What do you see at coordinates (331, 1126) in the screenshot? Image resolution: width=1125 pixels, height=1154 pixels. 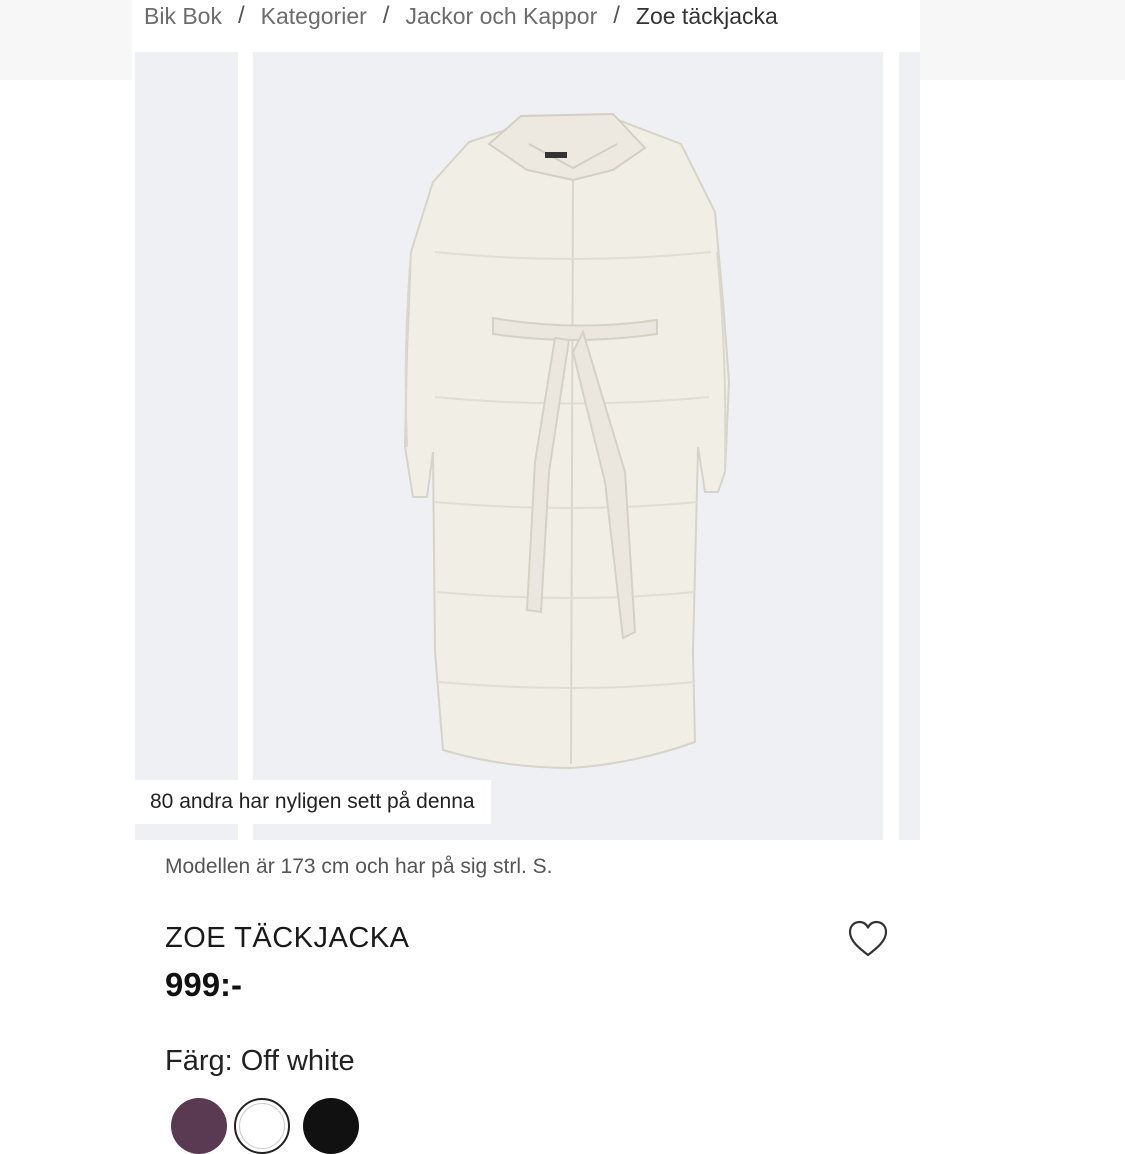 I see `color-swatch-black` at bounding box center [331, 1126].